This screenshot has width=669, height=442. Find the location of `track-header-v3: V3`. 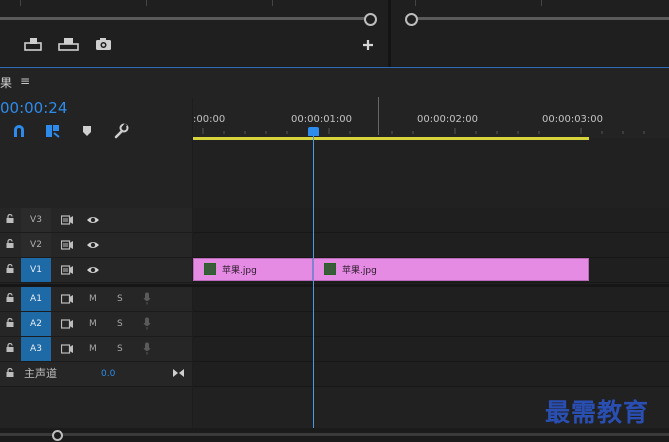

track-header-v3: V3 is located at coordinates (96, 220).